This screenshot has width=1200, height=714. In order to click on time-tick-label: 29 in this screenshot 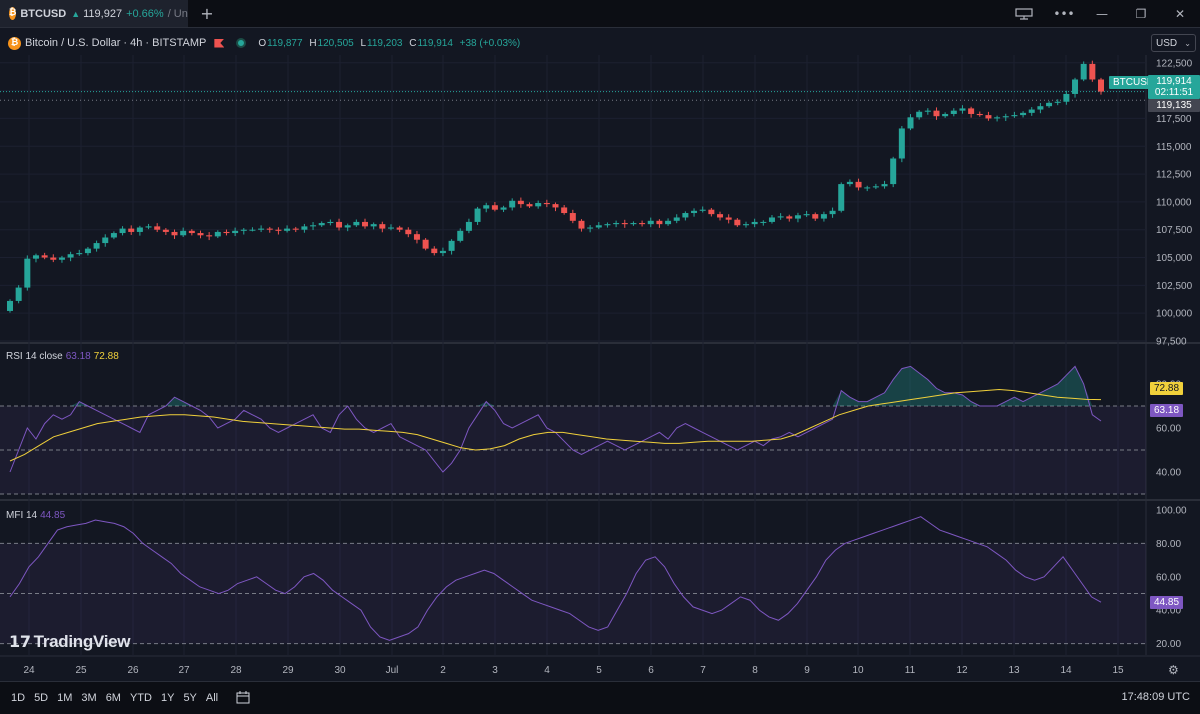, I will do `click(288, 670)`.